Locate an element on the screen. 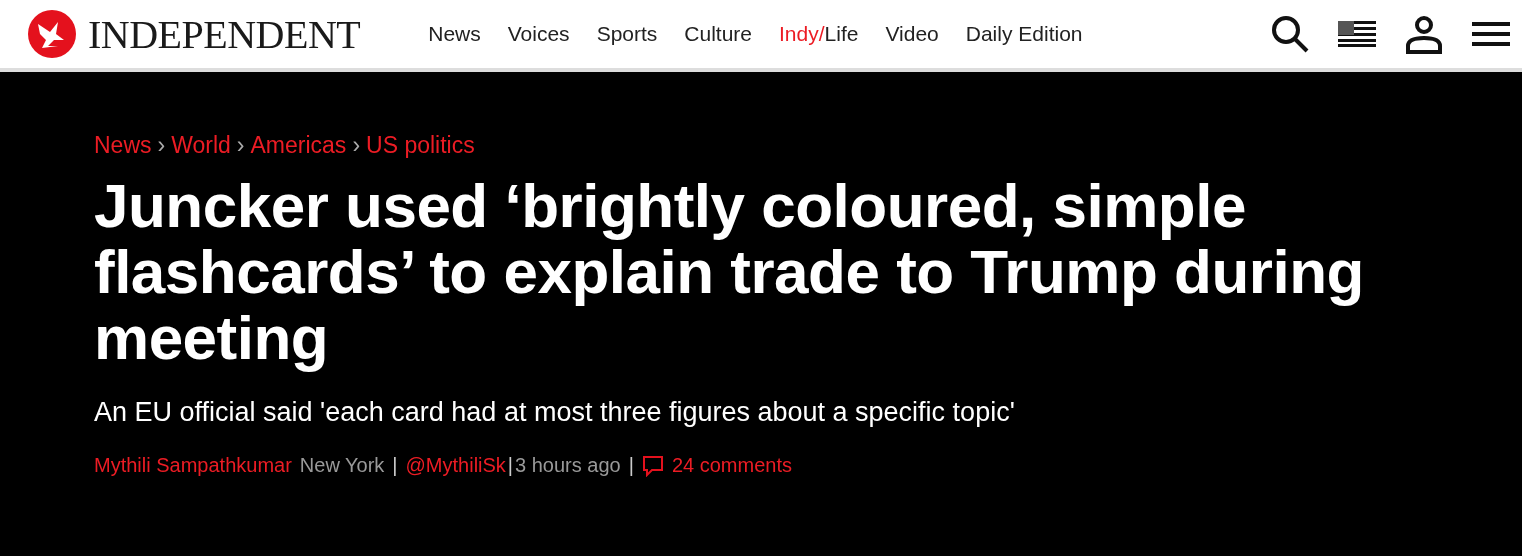 This screenshot has width=1522, height=556. nav-link: Culture is located at coordinates (718, 34).